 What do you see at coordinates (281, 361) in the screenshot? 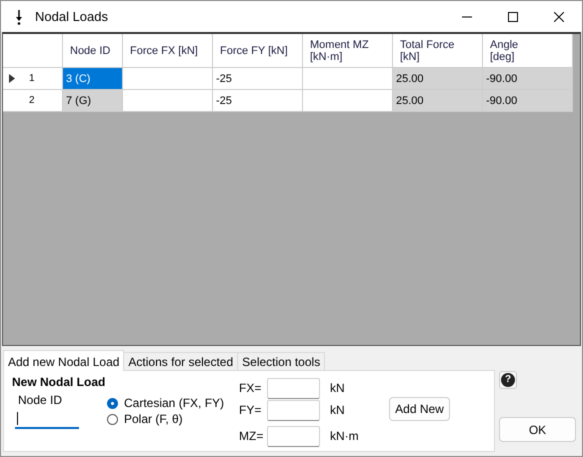
I see `tab: Selection tools` at bounding box center [281, 361].